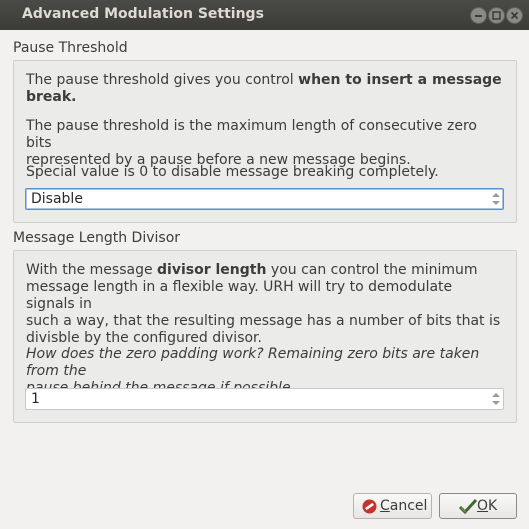 The height and width of the screenshot is (529, 529). I want to click on ok-label-rest: K, so click(493, 506).